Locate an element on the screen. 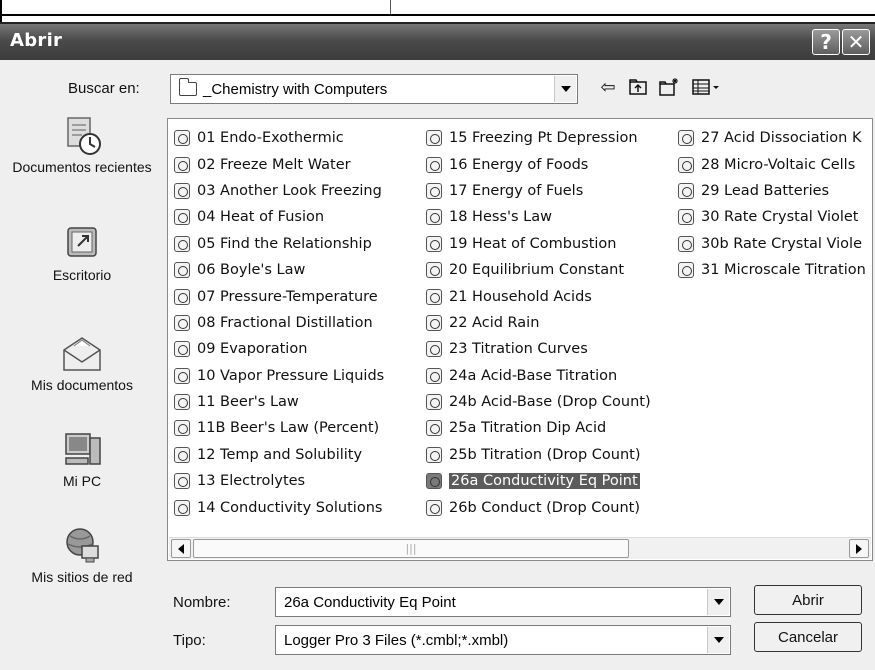 This screenshot has height=670, width=875. chevron-left-icon is located at coordinates (181, 548).